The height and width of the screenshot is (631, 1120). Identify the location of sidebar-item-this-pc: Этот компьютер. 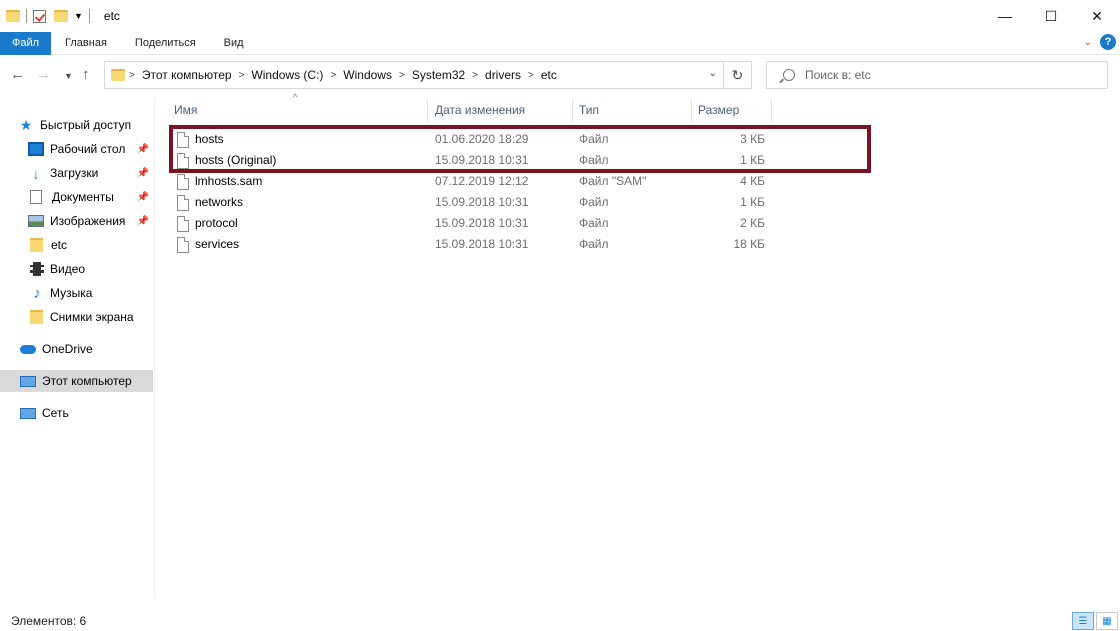
(76, 381).